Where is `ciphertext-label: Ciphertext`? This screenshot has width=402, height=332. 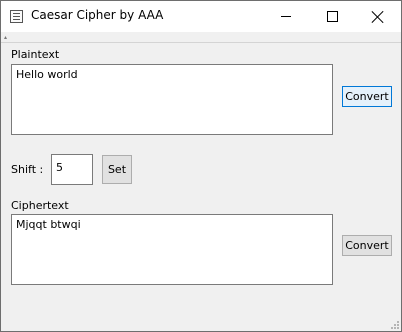
ciphertext-label: Ciphertext is located at coordinates (40, 205).